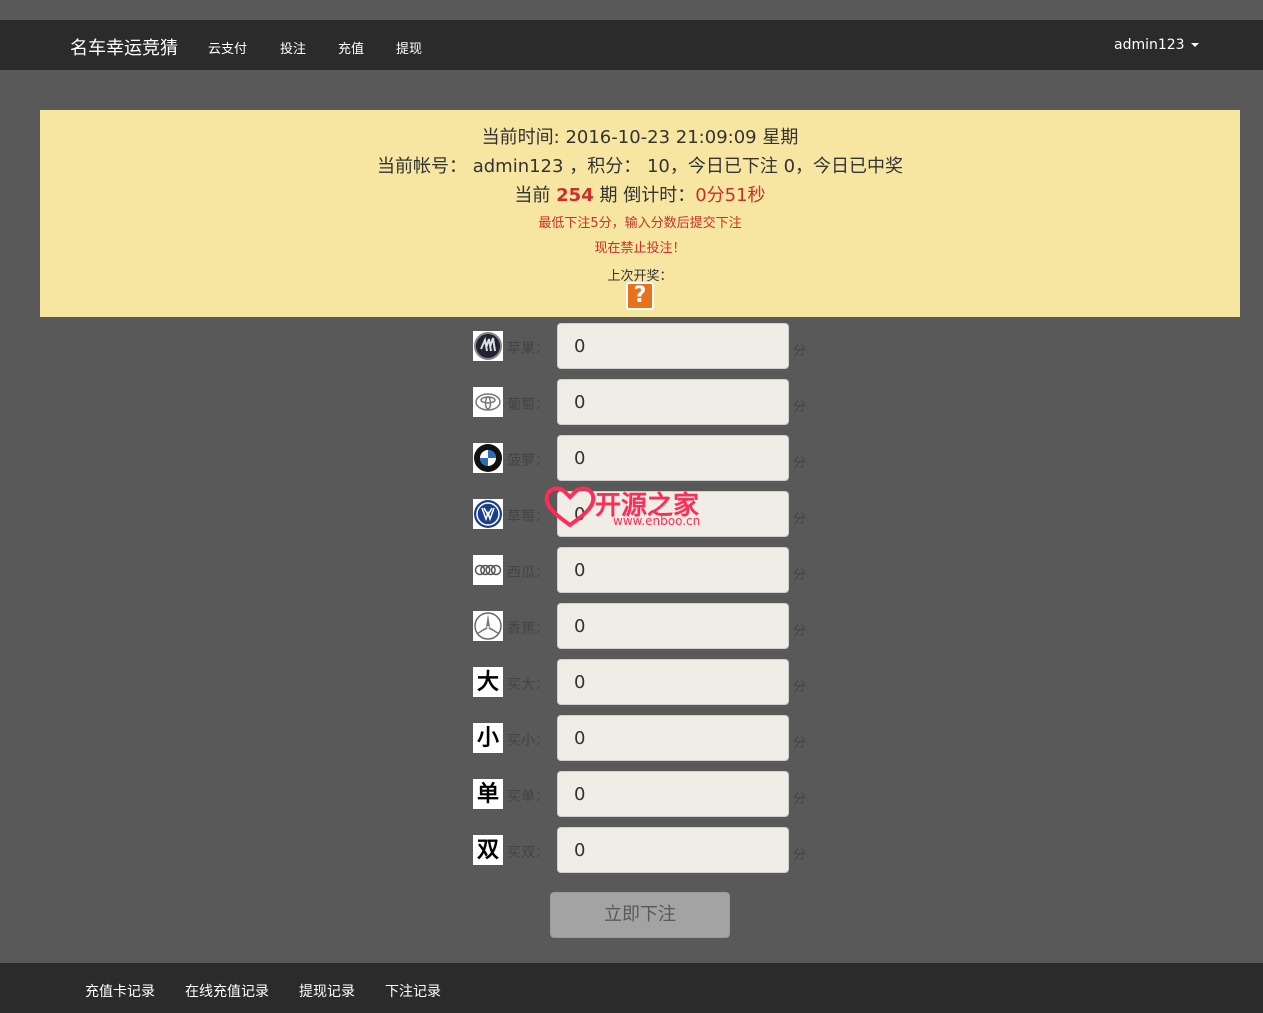 This screenshot has width=1263, height=1013. I want to click on bet-row: 西瓜： 分, so click(643, 570).